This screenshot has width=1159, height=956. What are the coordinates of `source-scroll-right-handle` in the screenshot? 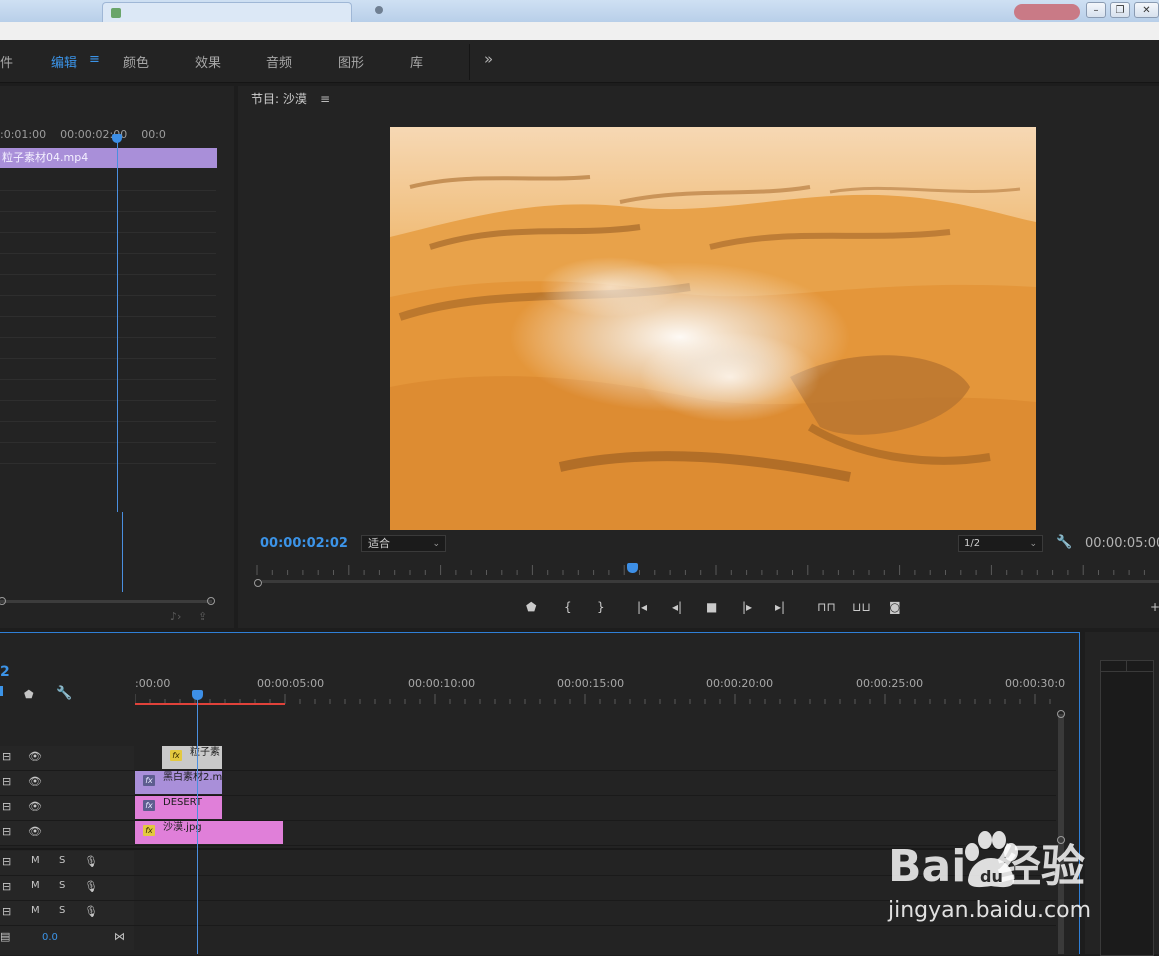 It's located at (211, 601).